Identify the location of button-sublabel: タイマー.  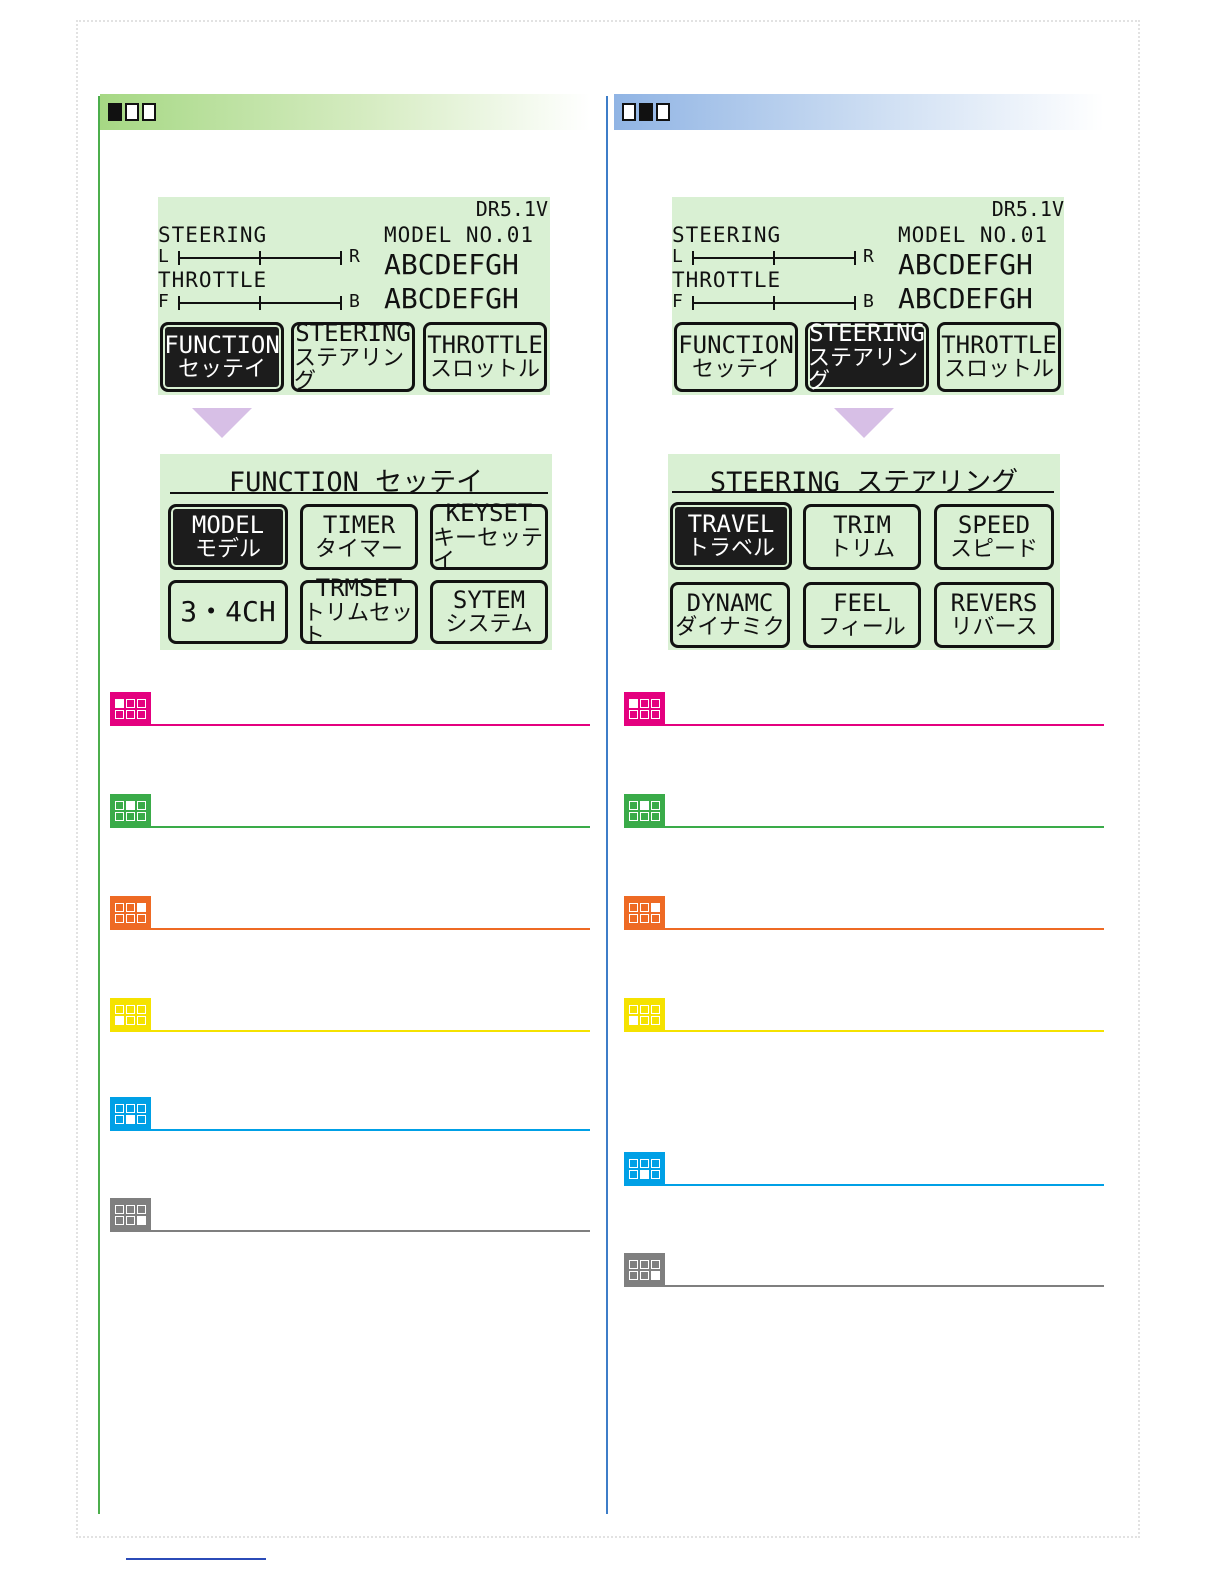
(358, 550).